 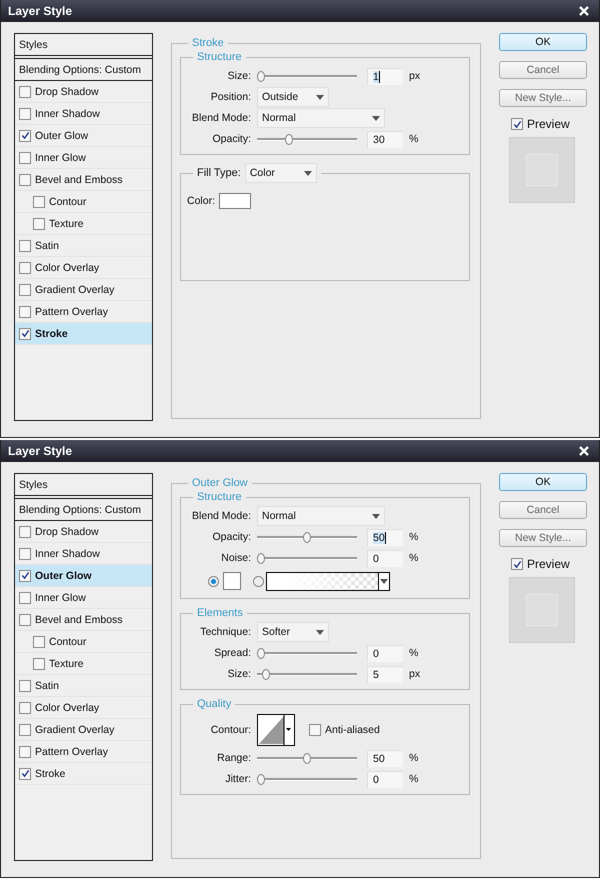 What do you see at coordinates (385, 76) in the screenshot?
I see `value-field: 1` at bounding box center [385, 76].